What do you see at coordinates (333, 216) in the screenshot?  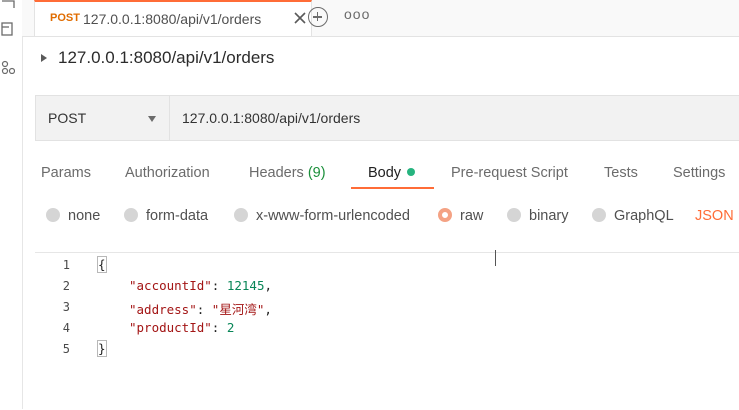 I see `radio-urlencoded-label: x-www-form-urlencoded` at bounding box center [333, 216].